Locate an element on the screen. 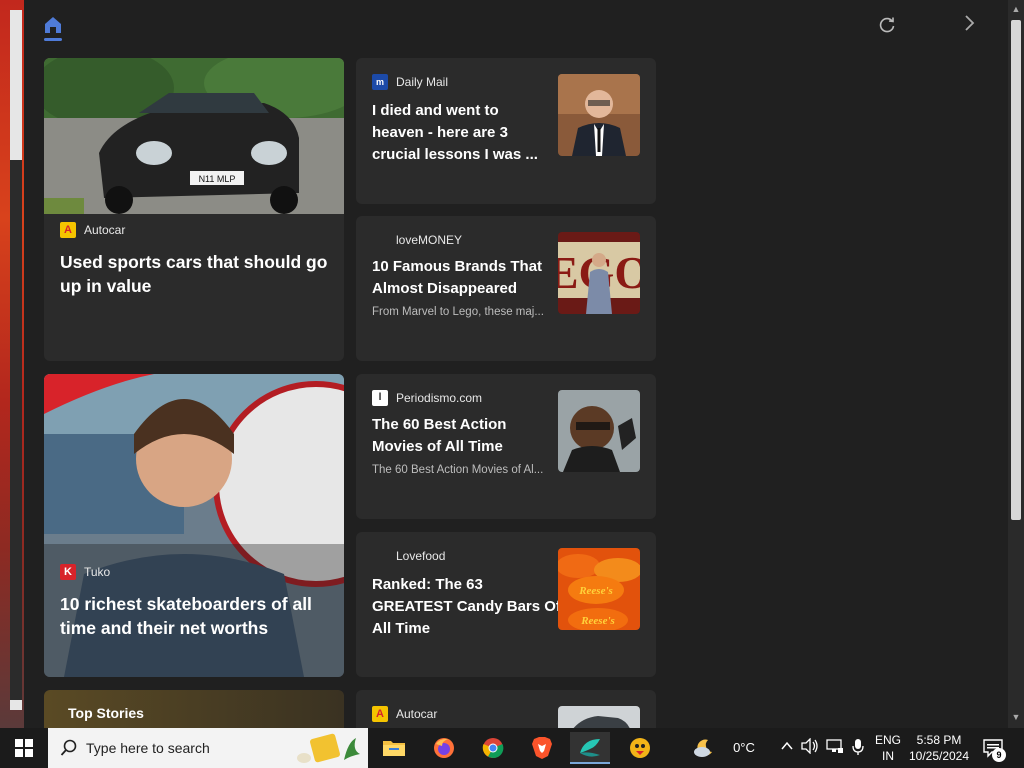  scroll-down-icon: ▼ is located at coordinates (1016, 718).